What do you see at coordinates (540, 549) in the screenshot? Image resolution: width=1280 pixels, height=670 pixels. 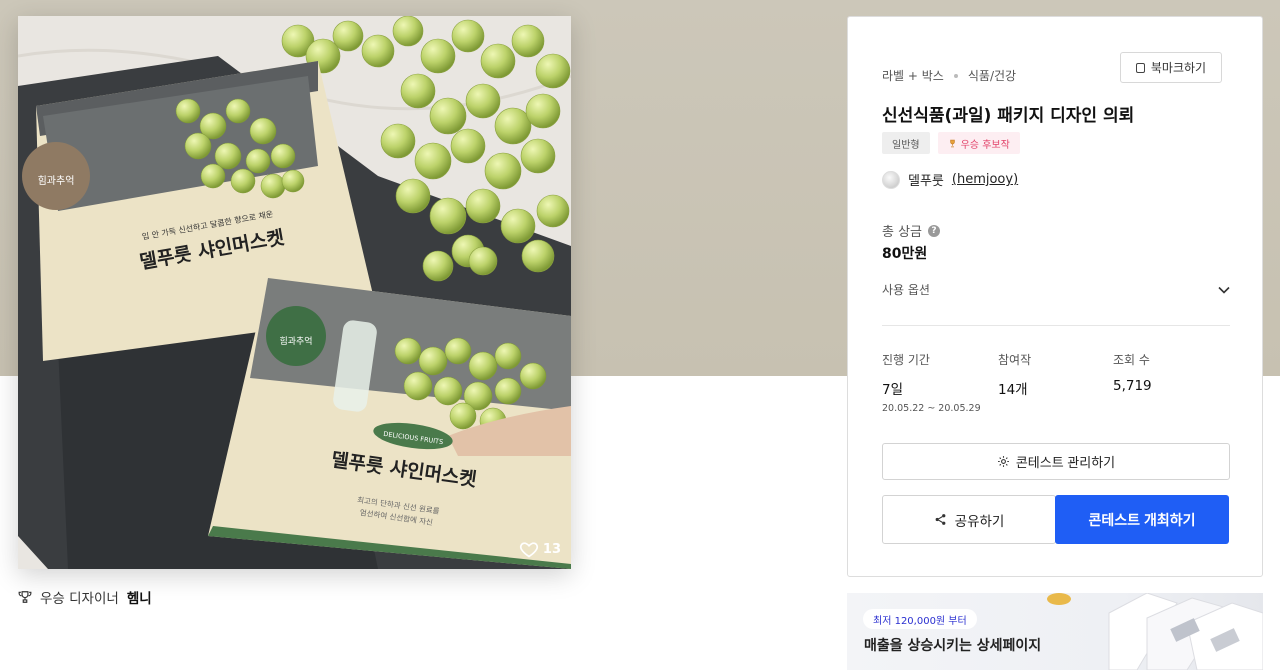 I see `like-counter: 13` at bounding box center [540, 549].